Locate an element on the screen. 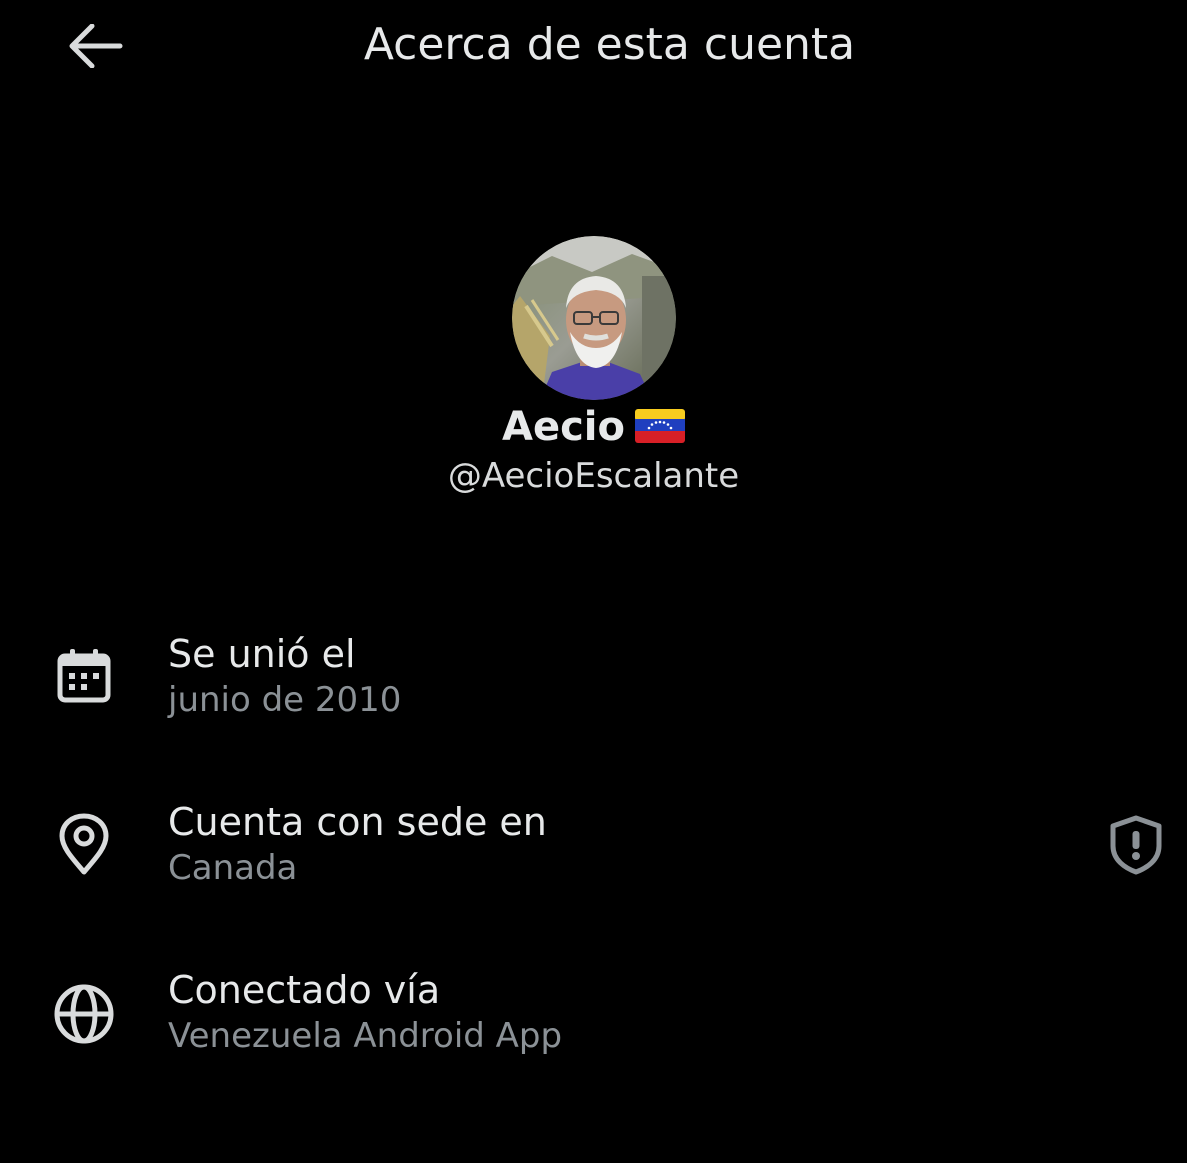  info-row-connected-via: Conectado vía Venezuela Android App is located at coordinates (593, 1019).